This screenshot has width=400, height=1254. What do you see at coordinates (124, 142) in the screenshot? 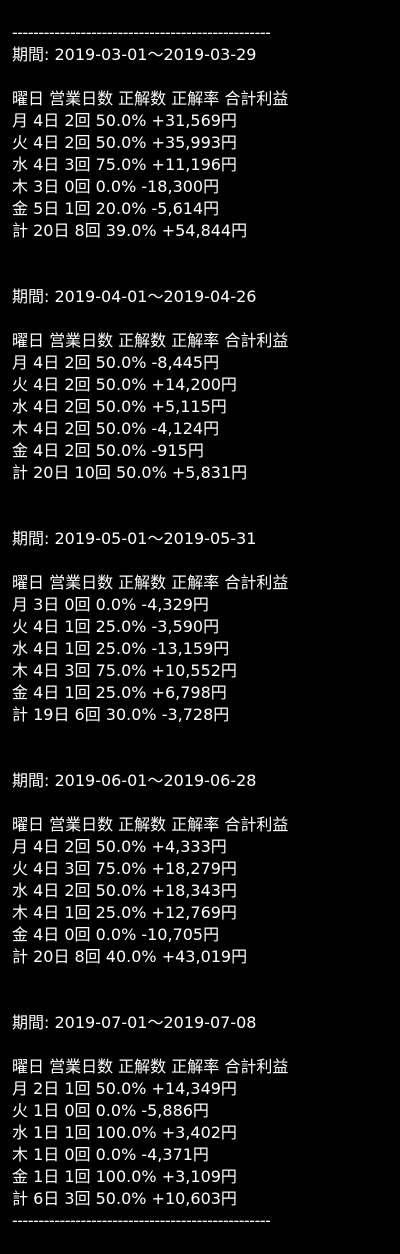
I see `table-row: 火 4日 2回 50.0% +35,993円` at bounding box center [124, 142].